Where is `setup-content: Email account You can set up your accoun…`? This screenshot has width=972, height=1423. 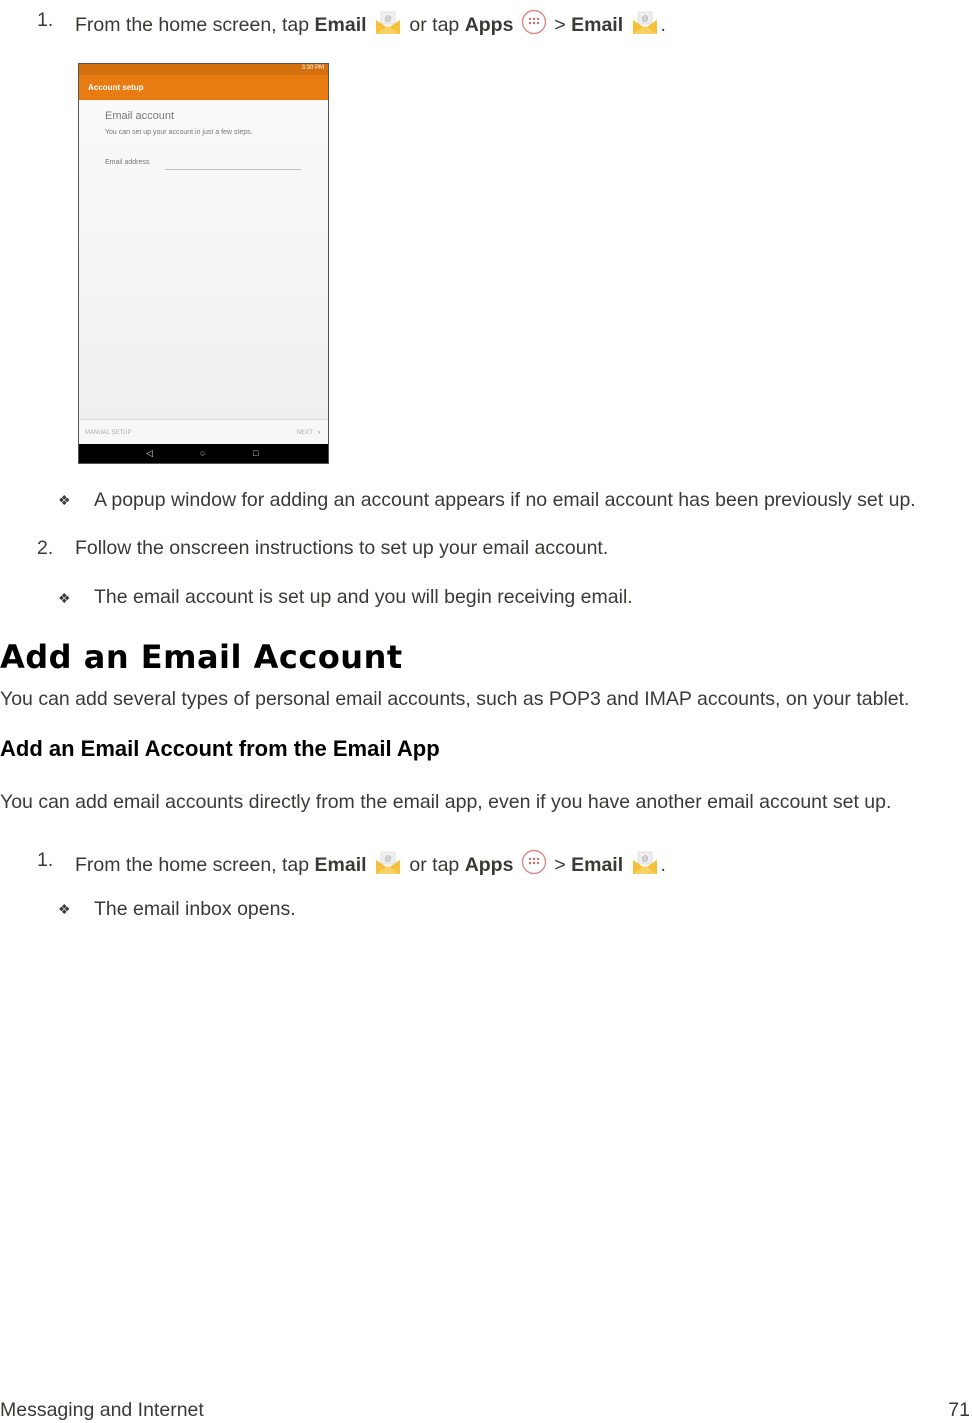
setup-content: Email account You can set up your accoun… is located at coordinates (203, 271).